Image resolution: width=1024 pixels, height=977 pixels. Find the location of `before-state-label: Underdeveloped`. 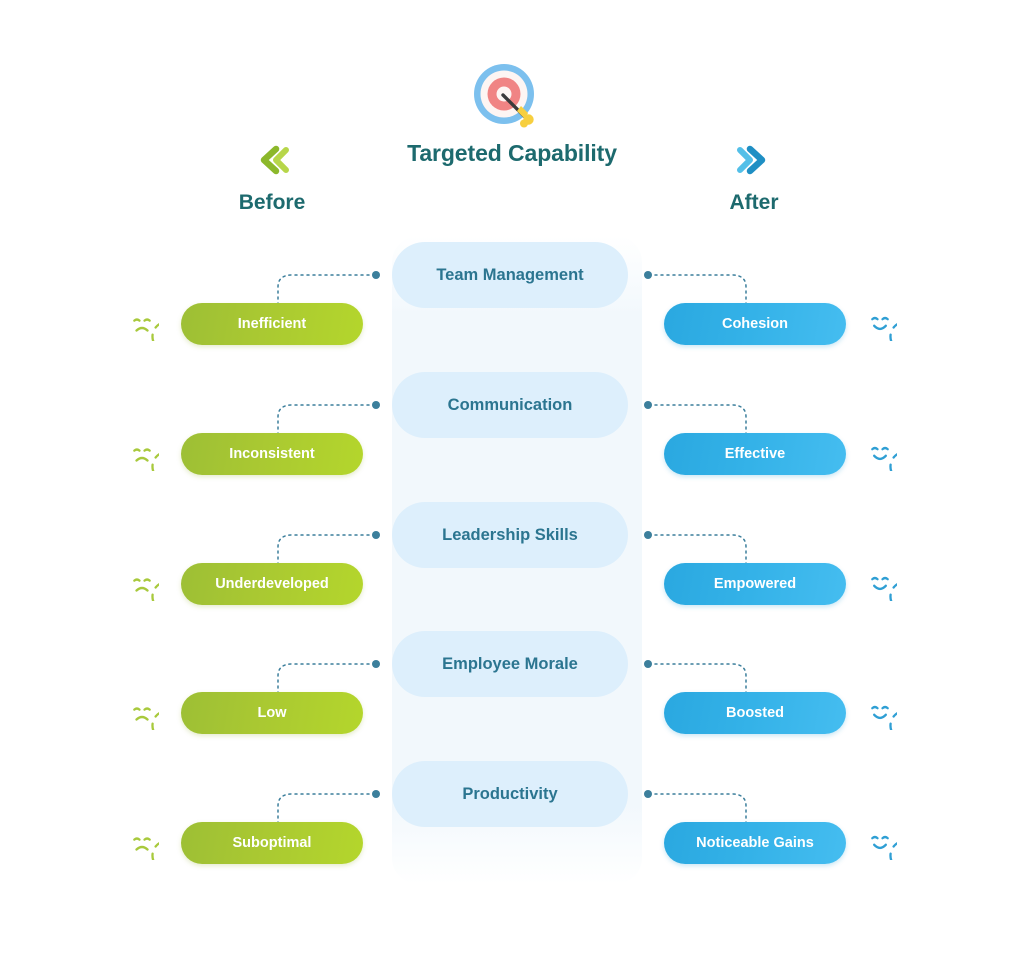

before-state-label: Underdeveloped is located at coordinates (272, 584).